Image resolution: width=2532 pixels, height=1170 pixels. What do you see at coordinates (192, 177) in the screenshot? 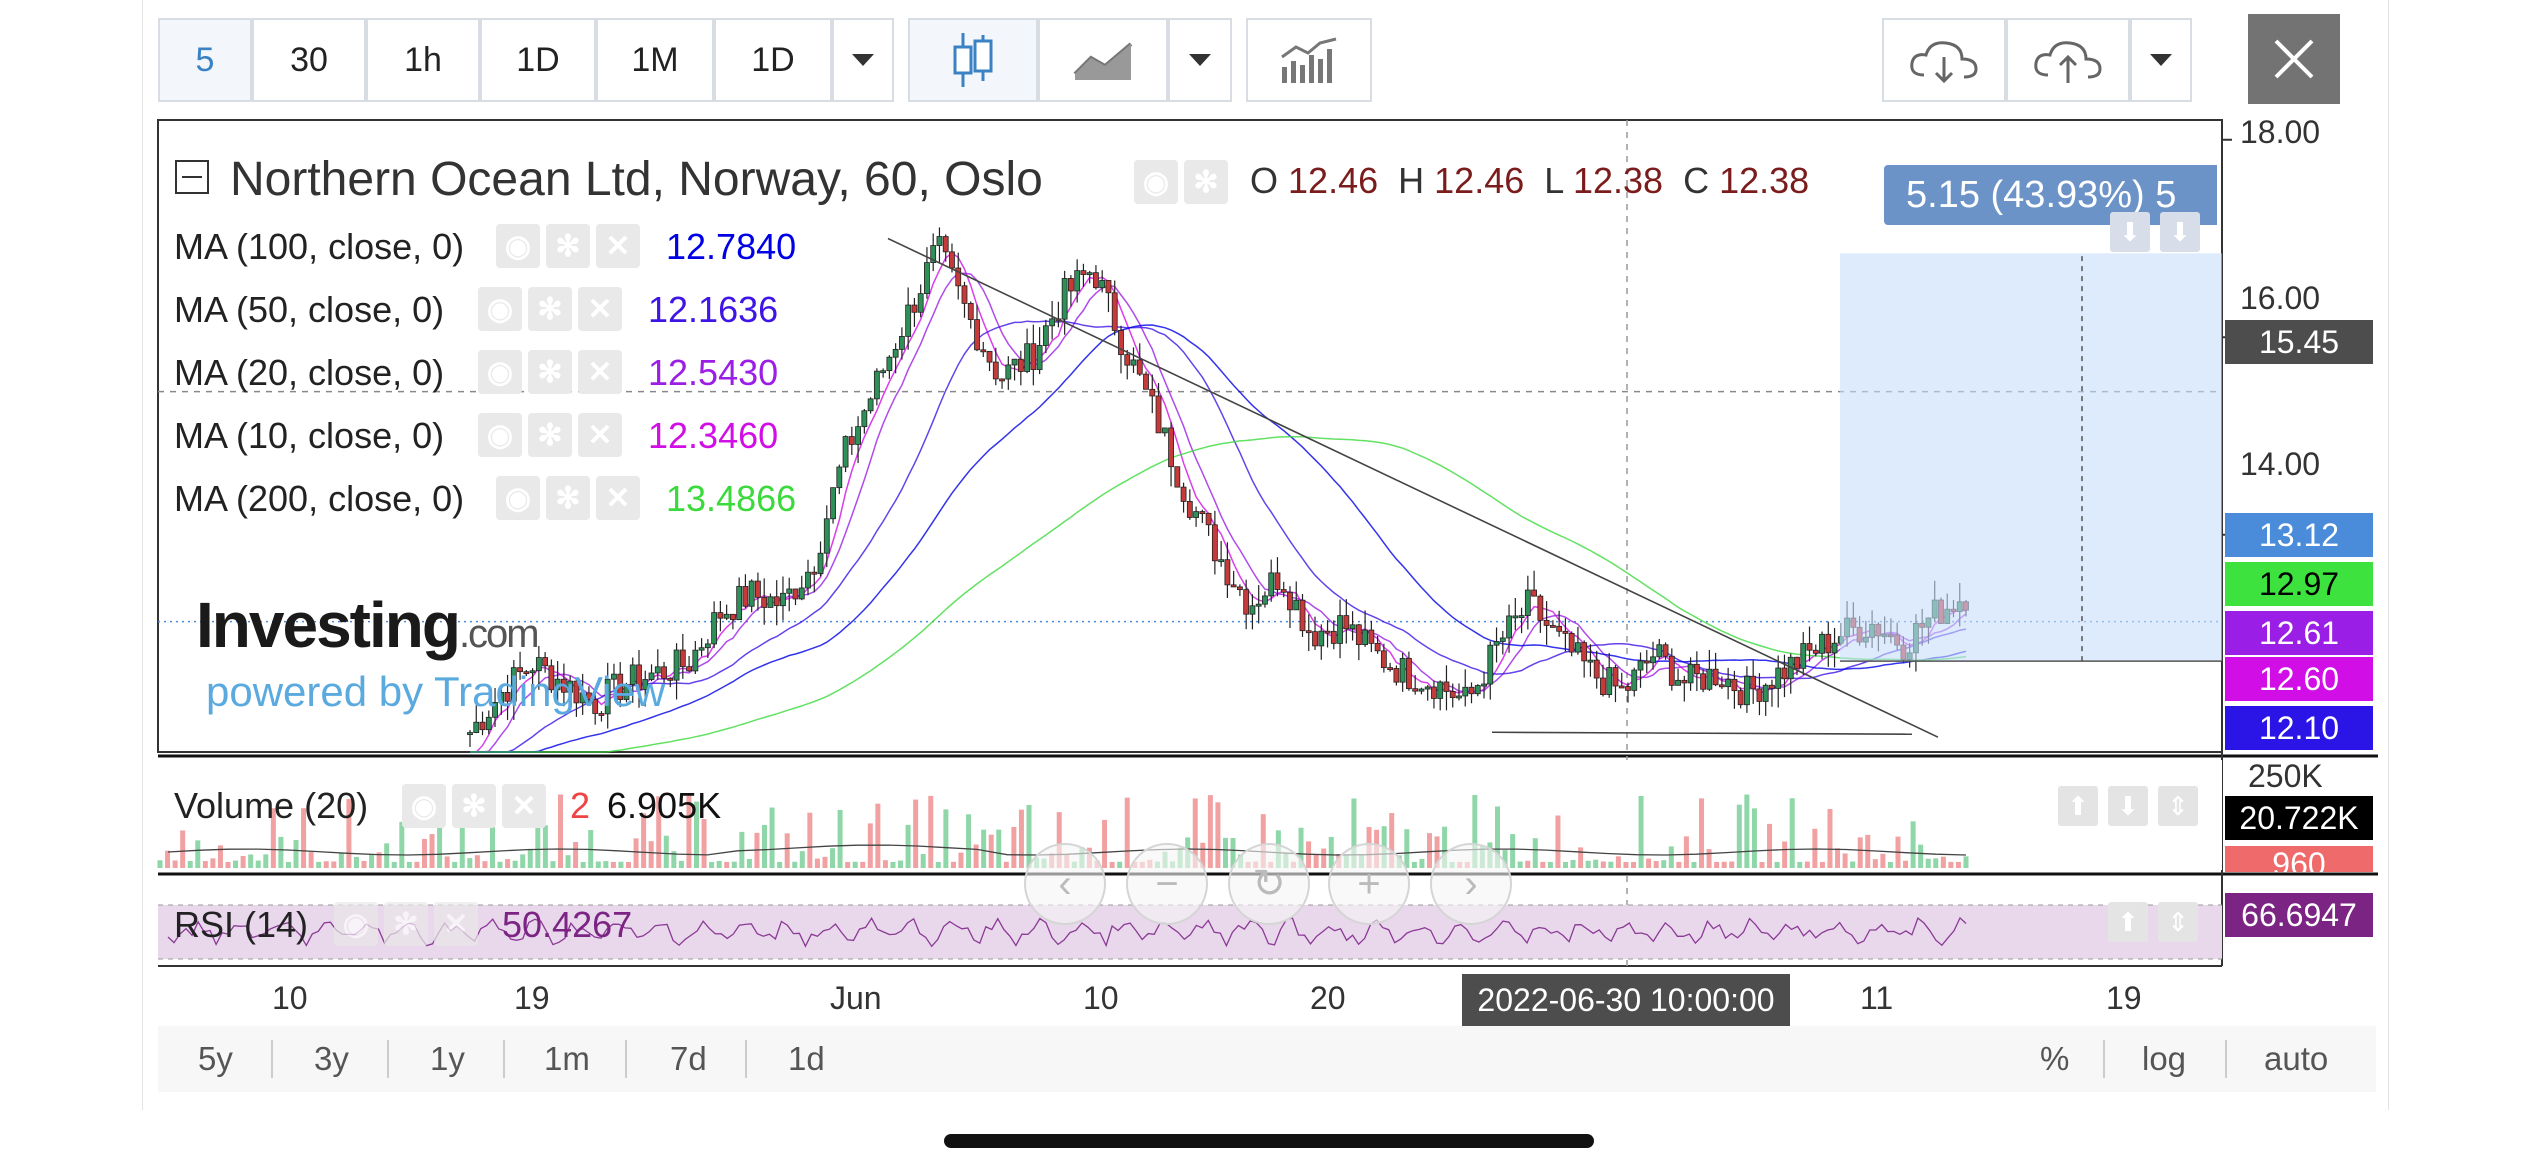
I see `collapse-legend-icon` at bounding box center [192, 177].